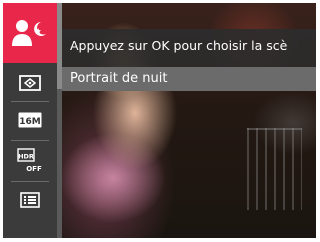 This screenshot has height=242, width=320. Describe the element at coordinates (34, 169) in the screenshot. I see `svg-text: OFF` at that location.